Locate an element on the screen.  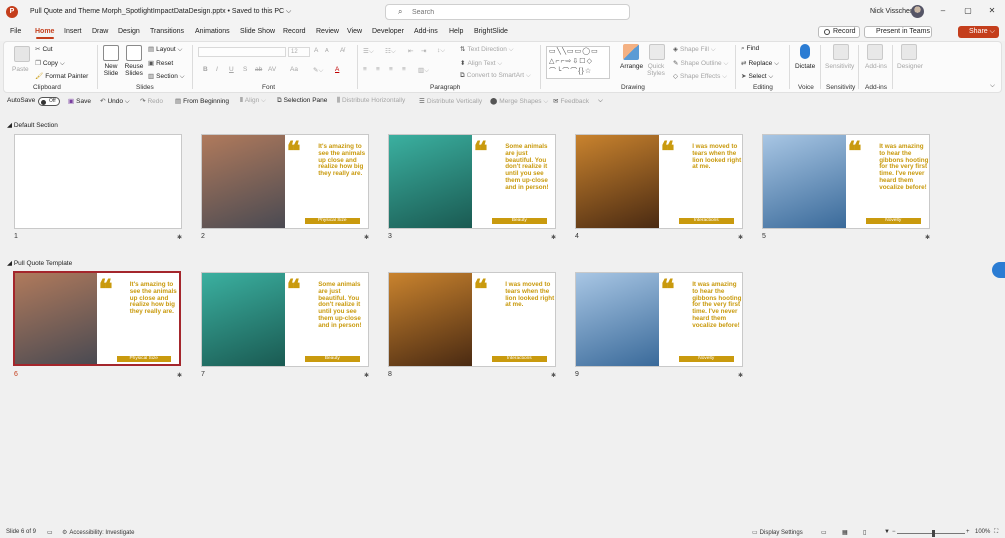
new-slide-icon is located at coordinates (111, 53).